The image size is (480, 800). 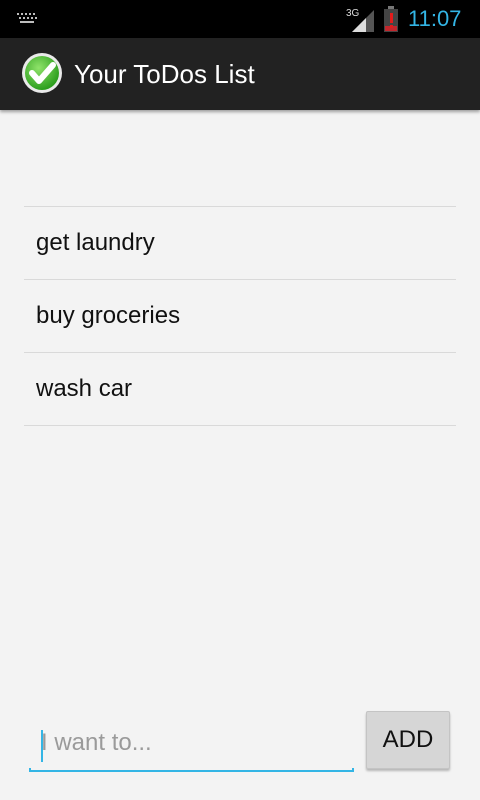 What do you see at coordinates (240, 389) in the screenshot?
I see `list-item: wash car` at bounding box center [240, 389].